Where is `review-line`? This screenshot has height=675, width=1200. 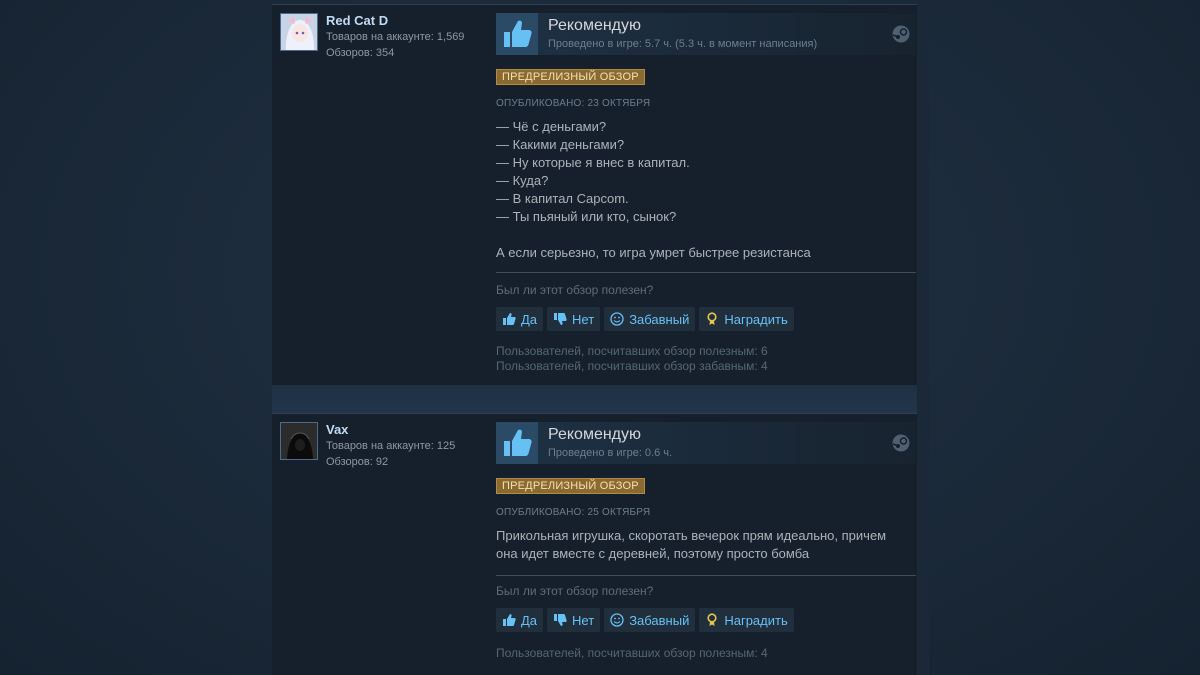
review-line is located at coordinates (705, 235).